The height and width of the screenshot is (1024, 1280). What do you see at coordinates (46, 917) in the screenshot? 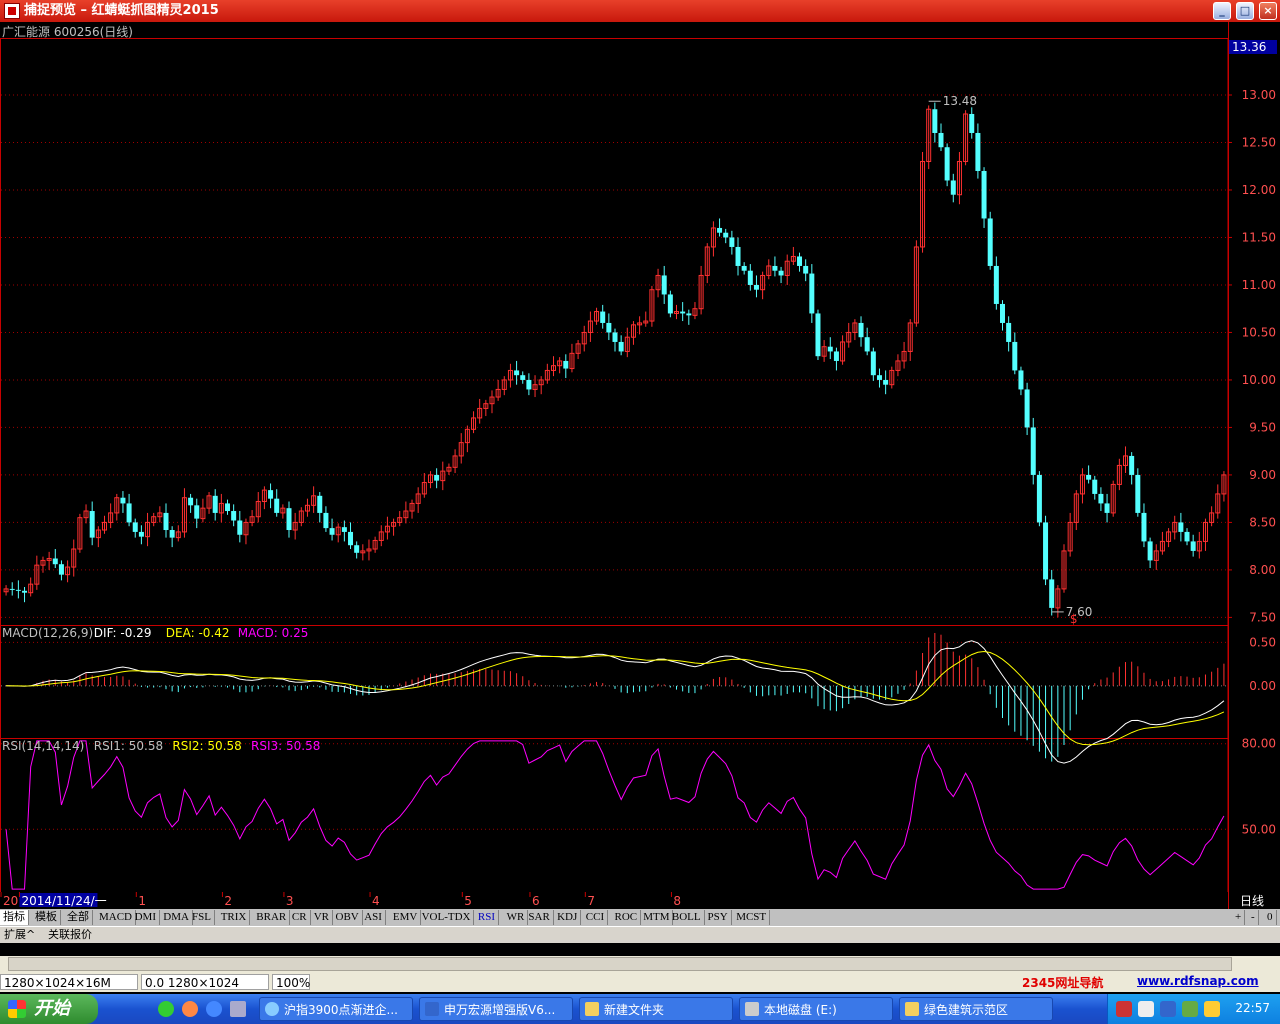
I see `tab-模板: 模板` at bounding box center [46, 917].